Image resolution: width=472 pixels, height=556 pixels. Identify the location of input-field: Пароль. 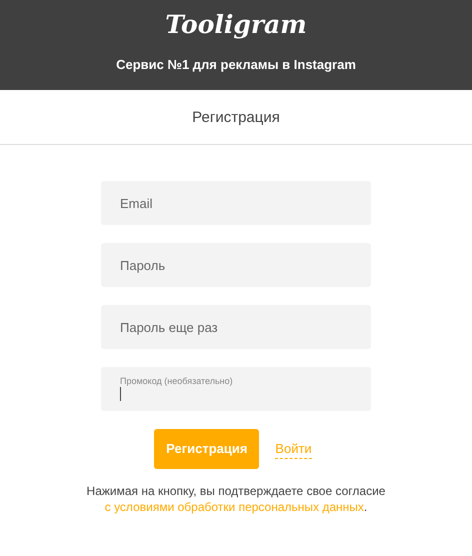
(236, 265).